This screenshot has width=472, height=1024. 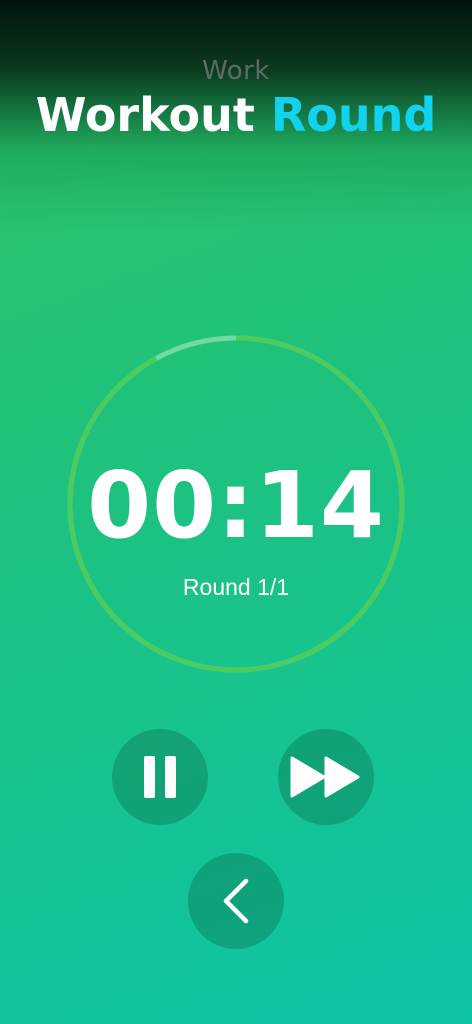 What do you see at coordinates (236, 587) in the screenshot?
I see `round-counter: Round 1/1` at bounding box center [236, 587].